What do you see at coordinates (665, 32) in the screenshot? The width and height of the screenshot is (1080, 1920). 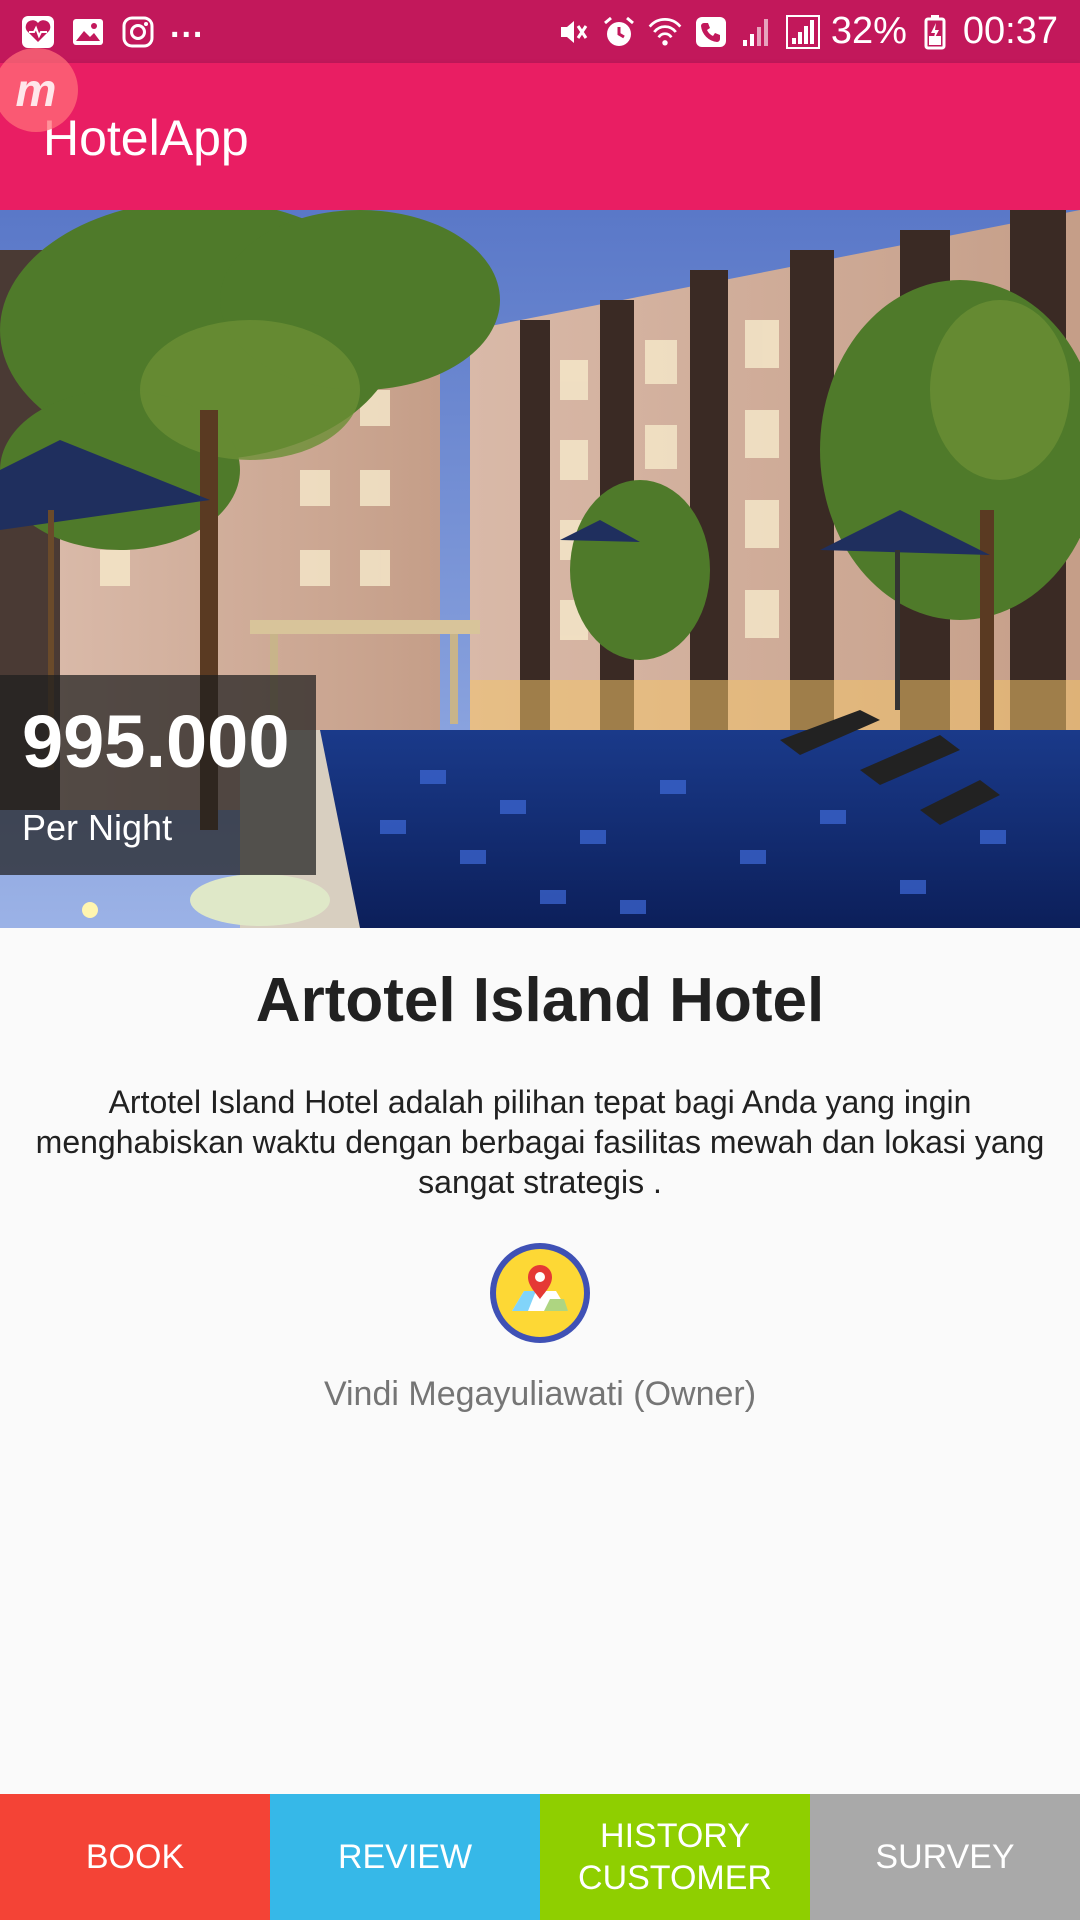 I see `wifi-call-icon` at bounding box center [665, 32].